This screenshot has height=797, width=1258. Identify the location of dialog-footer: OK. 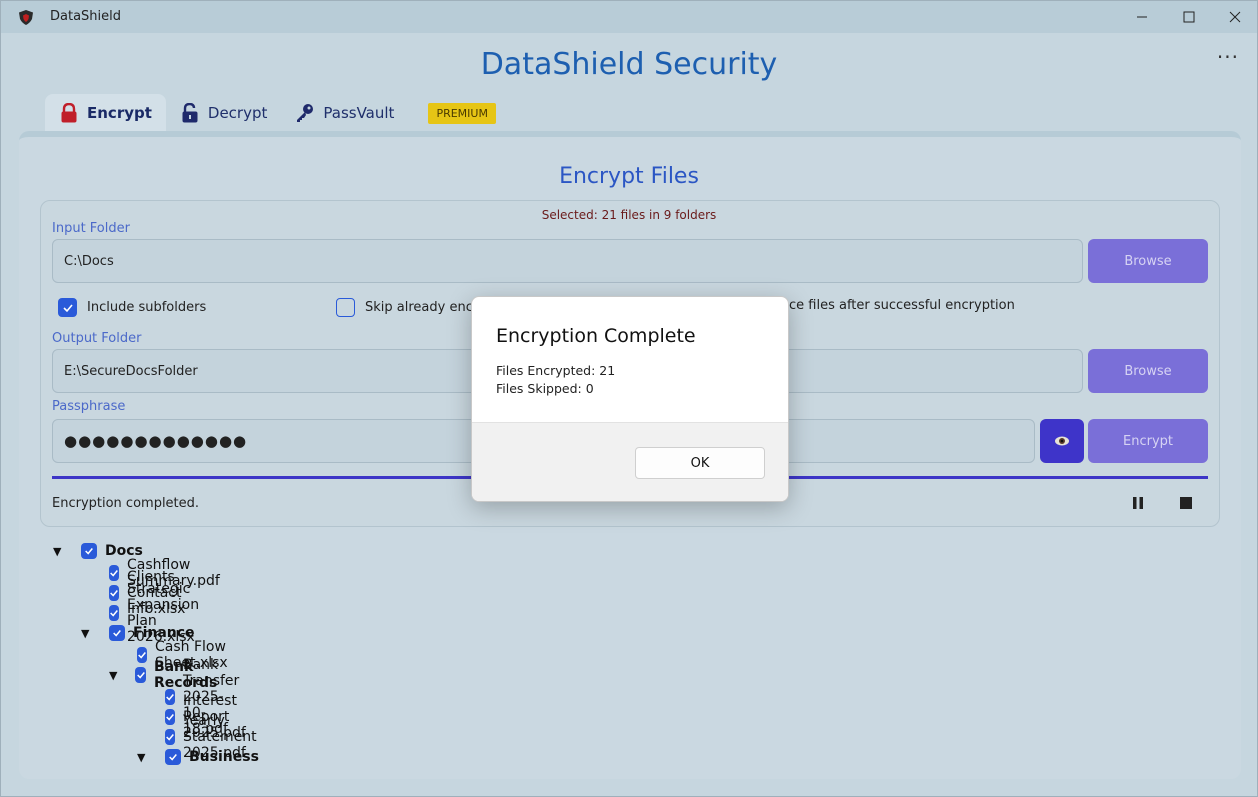
(630, 461).